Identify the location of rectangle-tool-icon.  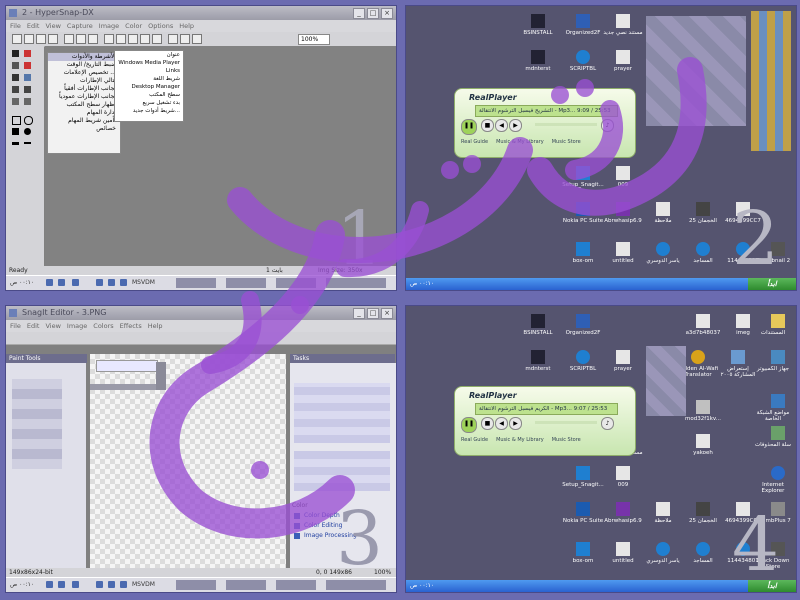
(16, 120).